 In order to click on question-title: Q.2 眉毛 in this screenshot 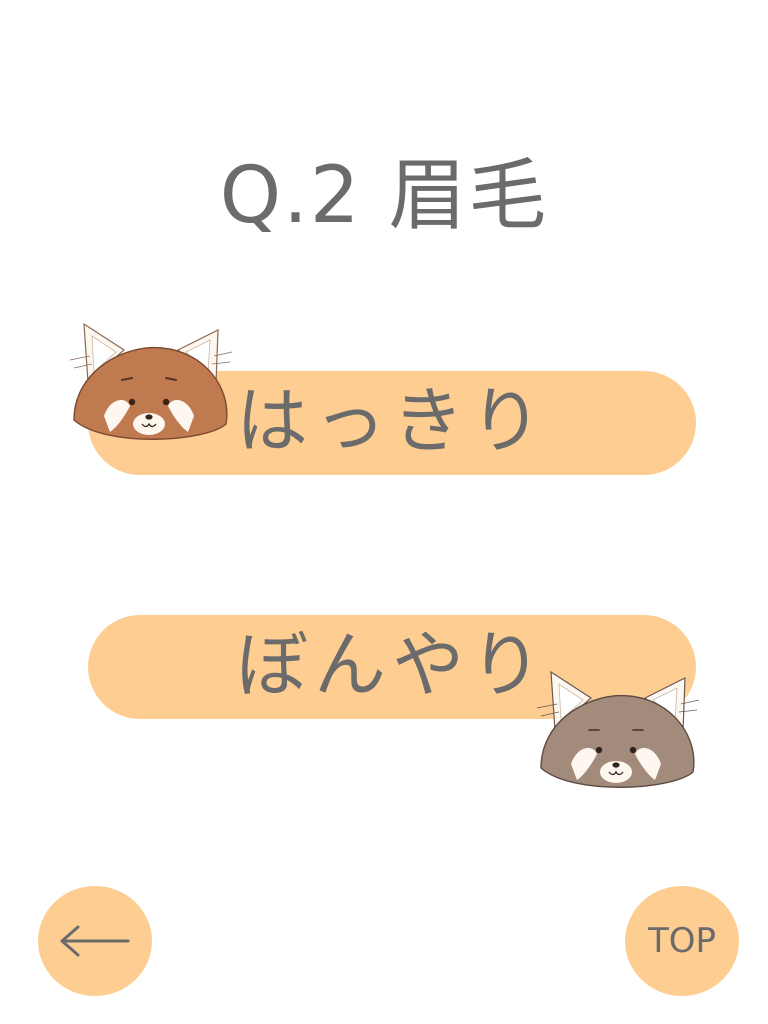, I will do `click(384, 196)`.